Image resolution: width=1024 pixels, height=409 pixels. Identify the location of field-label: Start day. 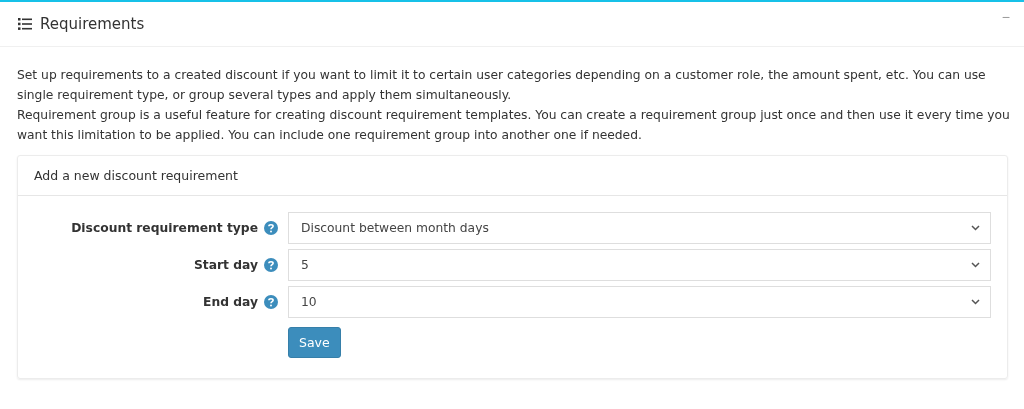
(226, 265).